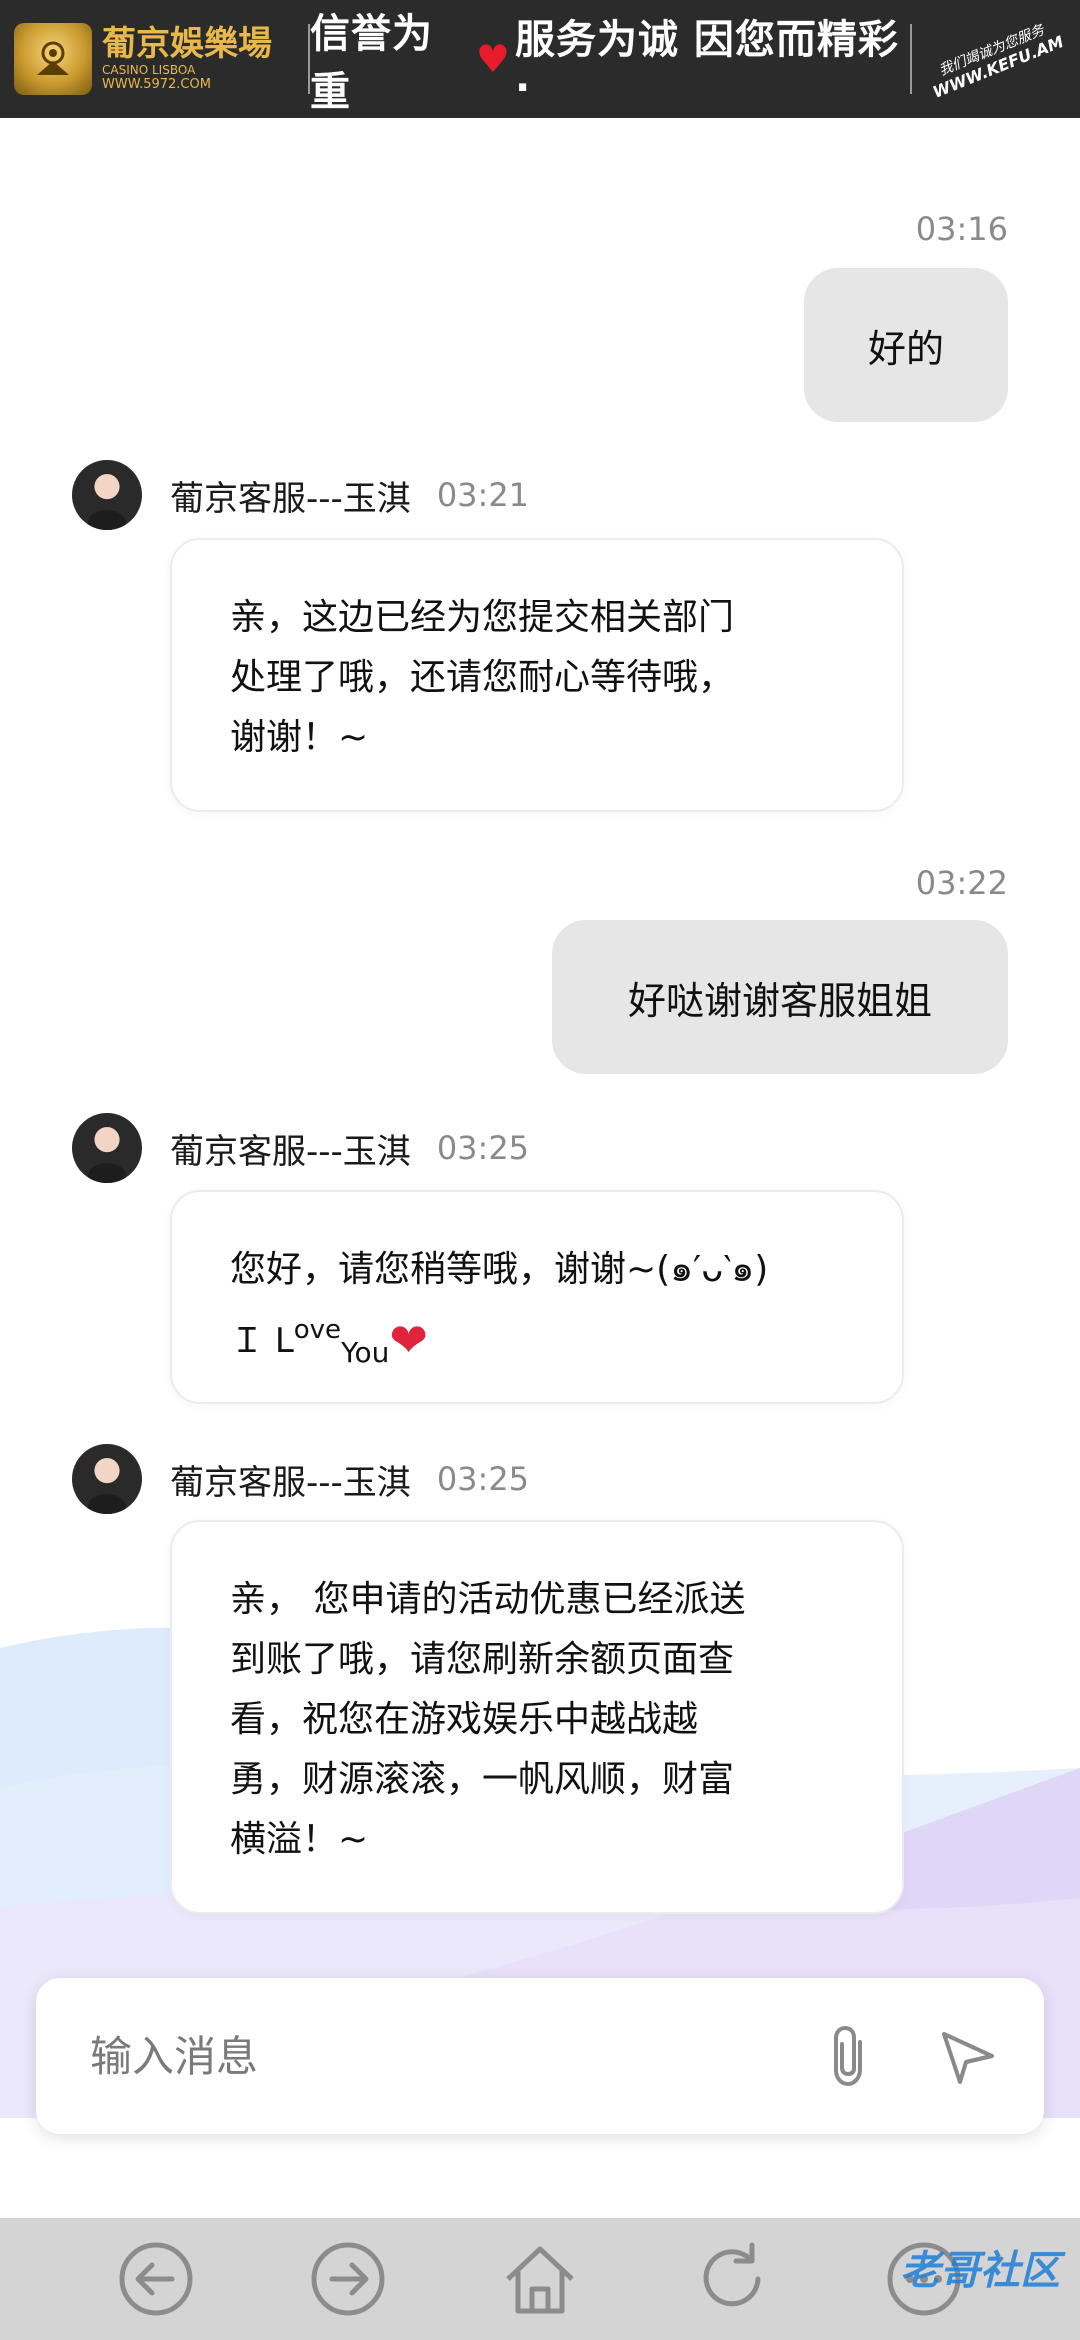 The height and width of the screenshot is (2340, 1080). I want to click on message-line: 横溢！~, so click(299, 1839).